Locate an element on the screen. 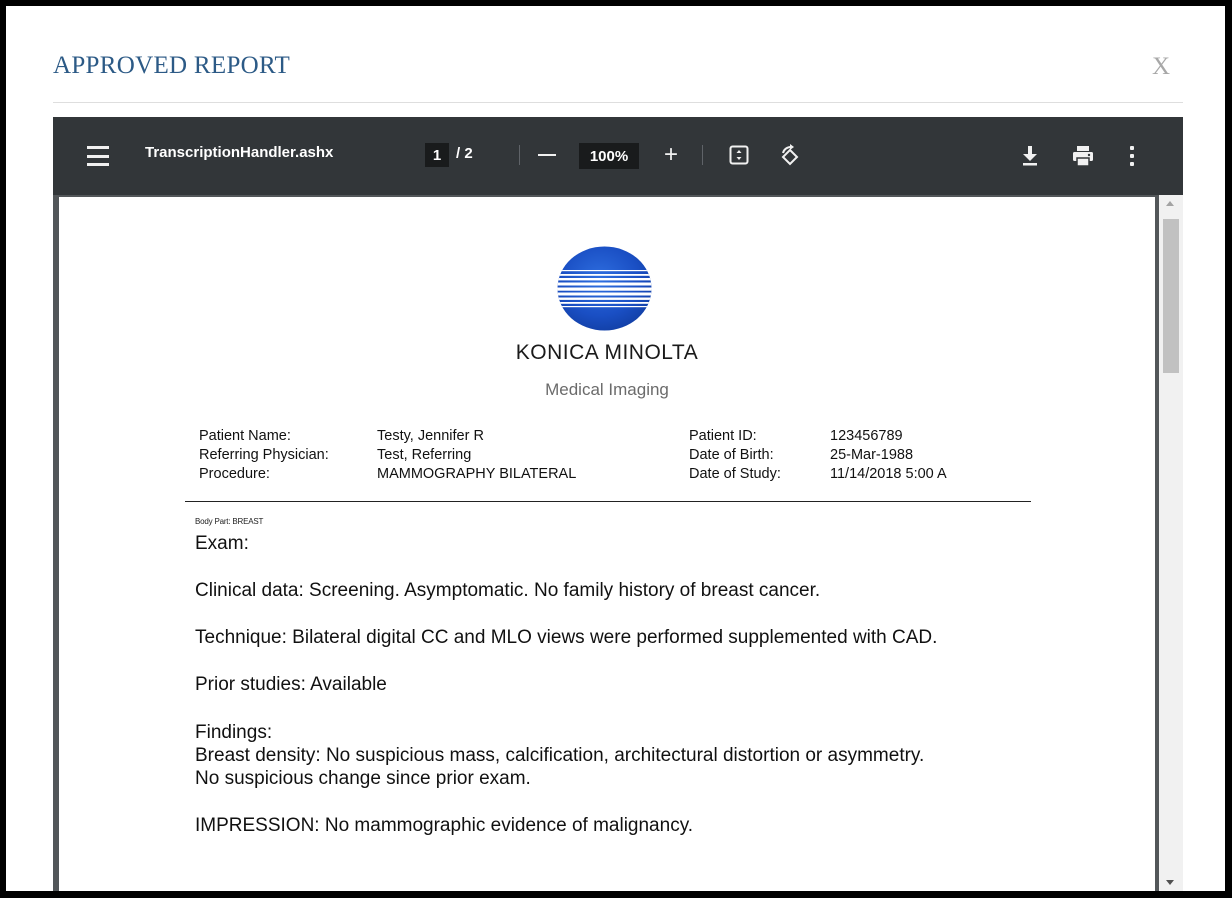 This screenshot has width=1232, height=898. fit-to-page-icon is located at coordinates (739, 155).